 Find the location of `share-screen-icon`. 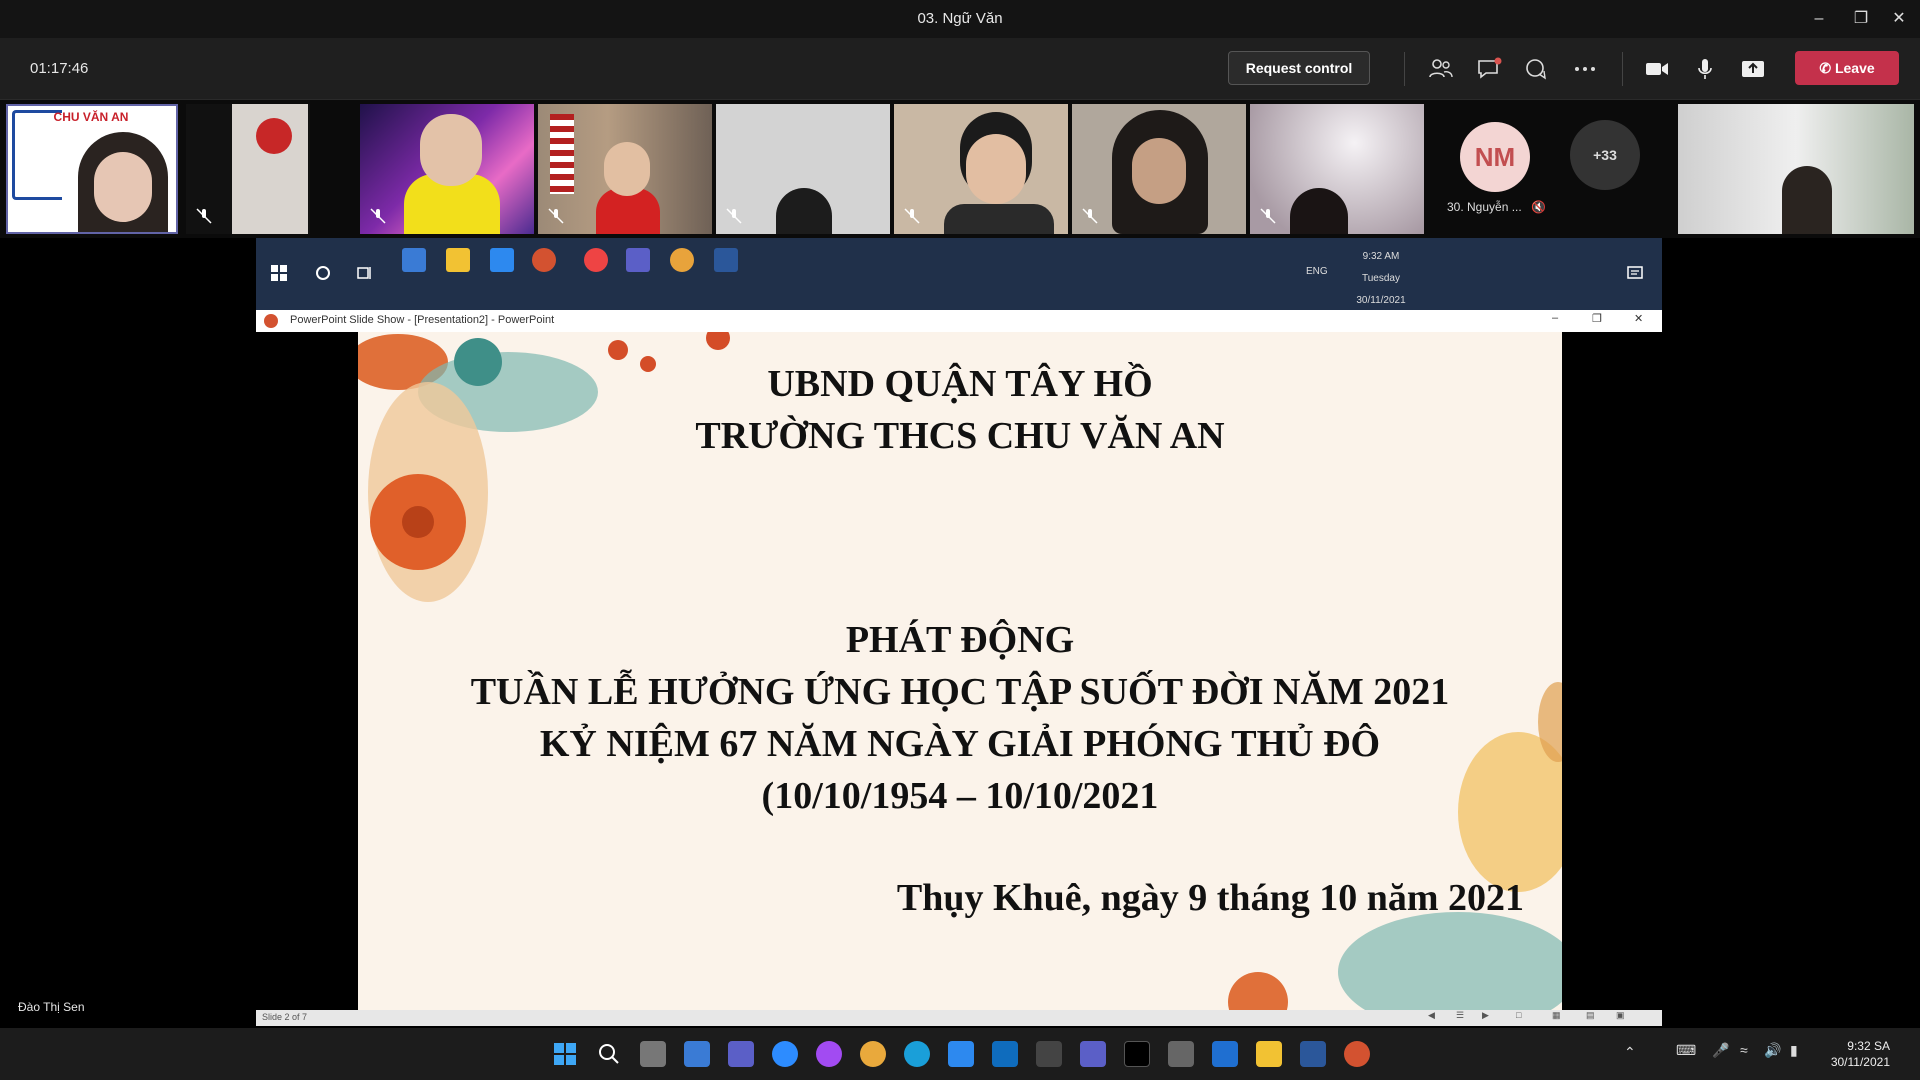

share-screen-icon is located at coordinates (1753, 69).